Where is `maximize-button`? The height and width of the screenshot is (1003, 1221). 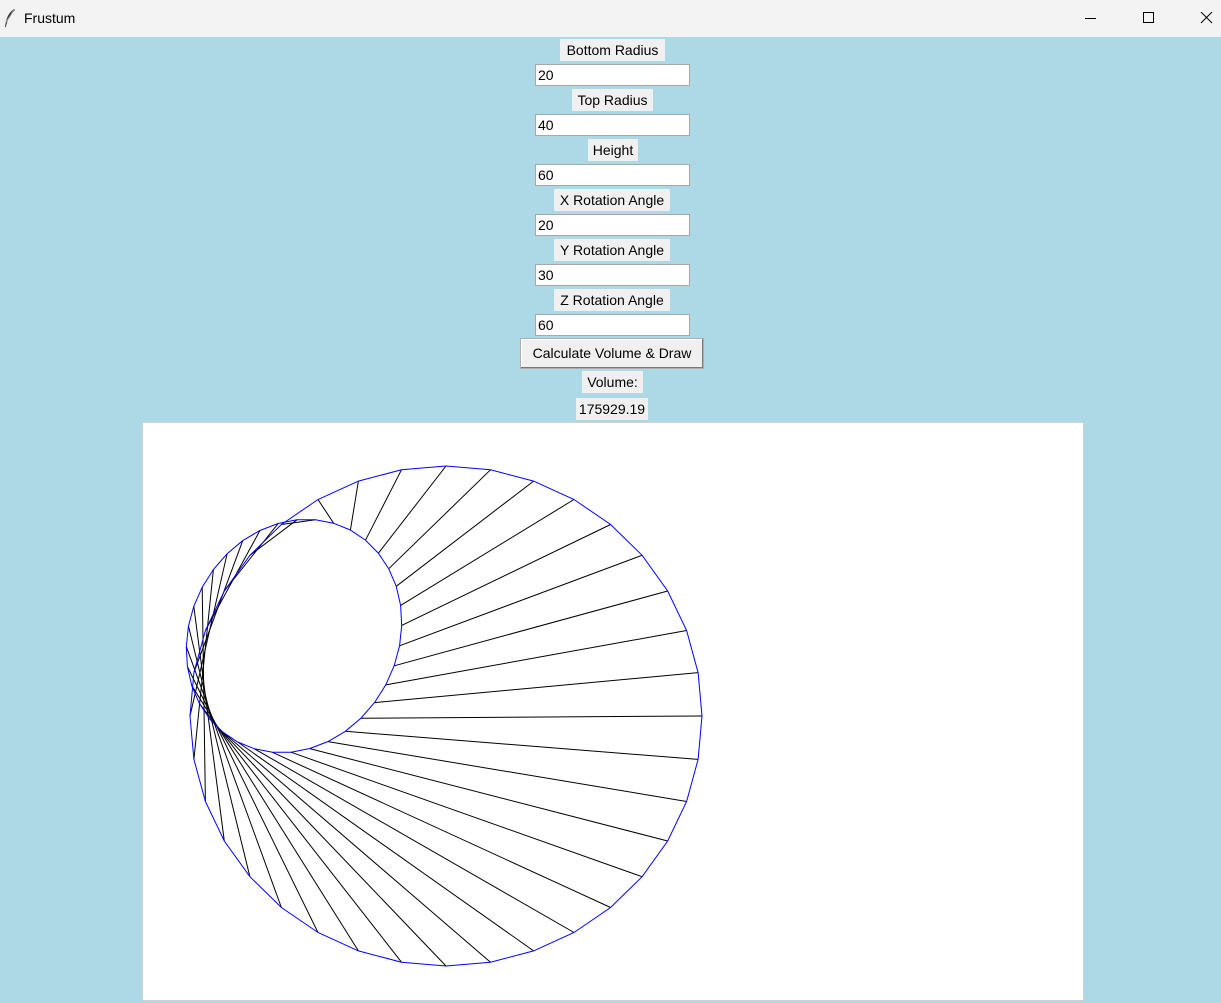 maximize-button is located at coordinates (1149, 18).